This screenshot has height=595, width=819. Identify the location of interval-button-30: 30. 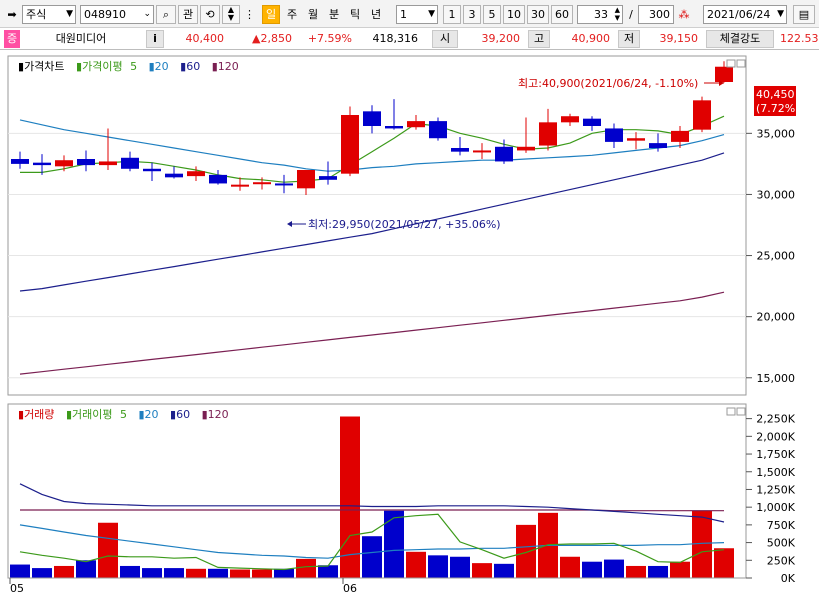
(538, 14).